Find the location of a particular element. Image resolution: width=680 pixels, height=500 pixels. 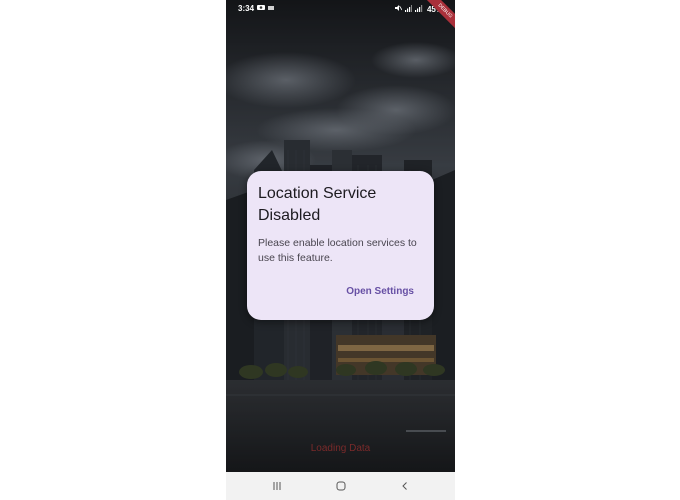

small-notification-icon is located at coordinates (271, 9).